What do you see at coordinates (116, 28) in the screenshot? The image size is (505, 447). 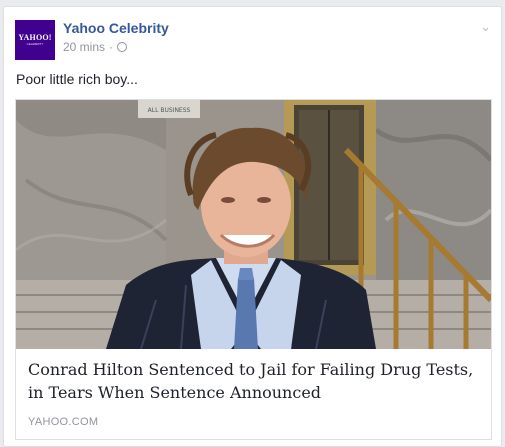 I see `page-name-link: Yahoo Celebrity` at bounding box center [116, 28].